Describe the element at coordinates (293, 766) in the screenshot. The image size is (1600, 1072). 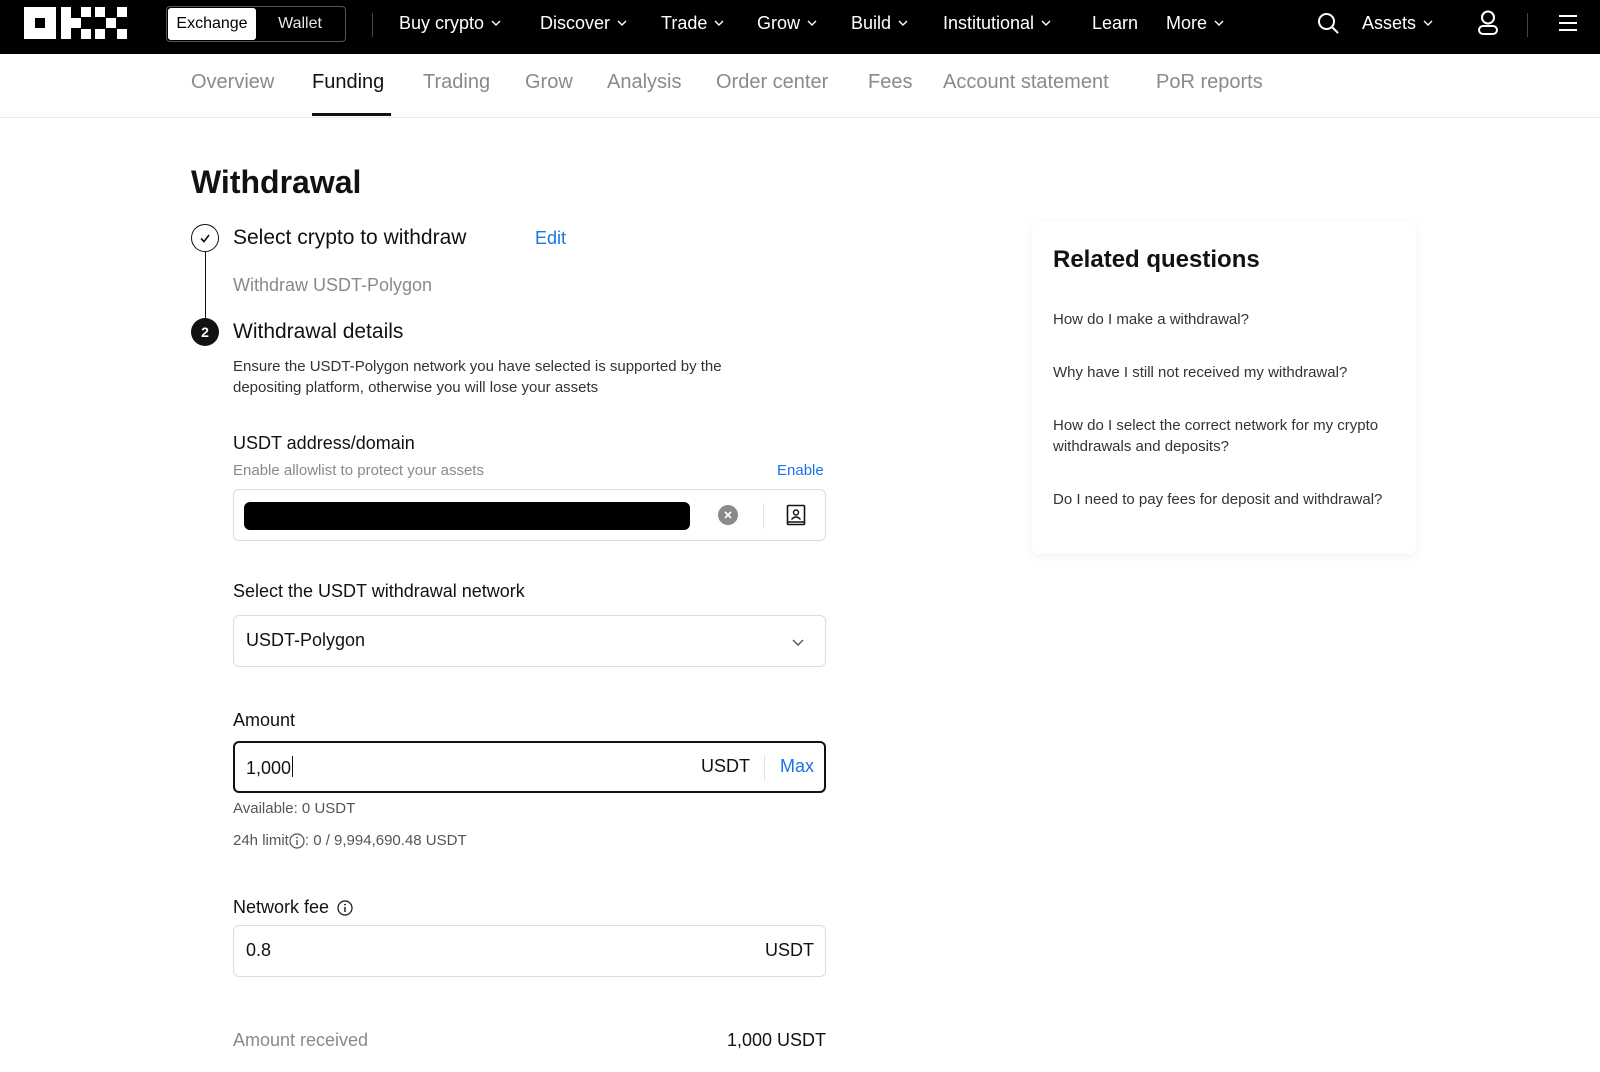
I see `text-caret` at that location.